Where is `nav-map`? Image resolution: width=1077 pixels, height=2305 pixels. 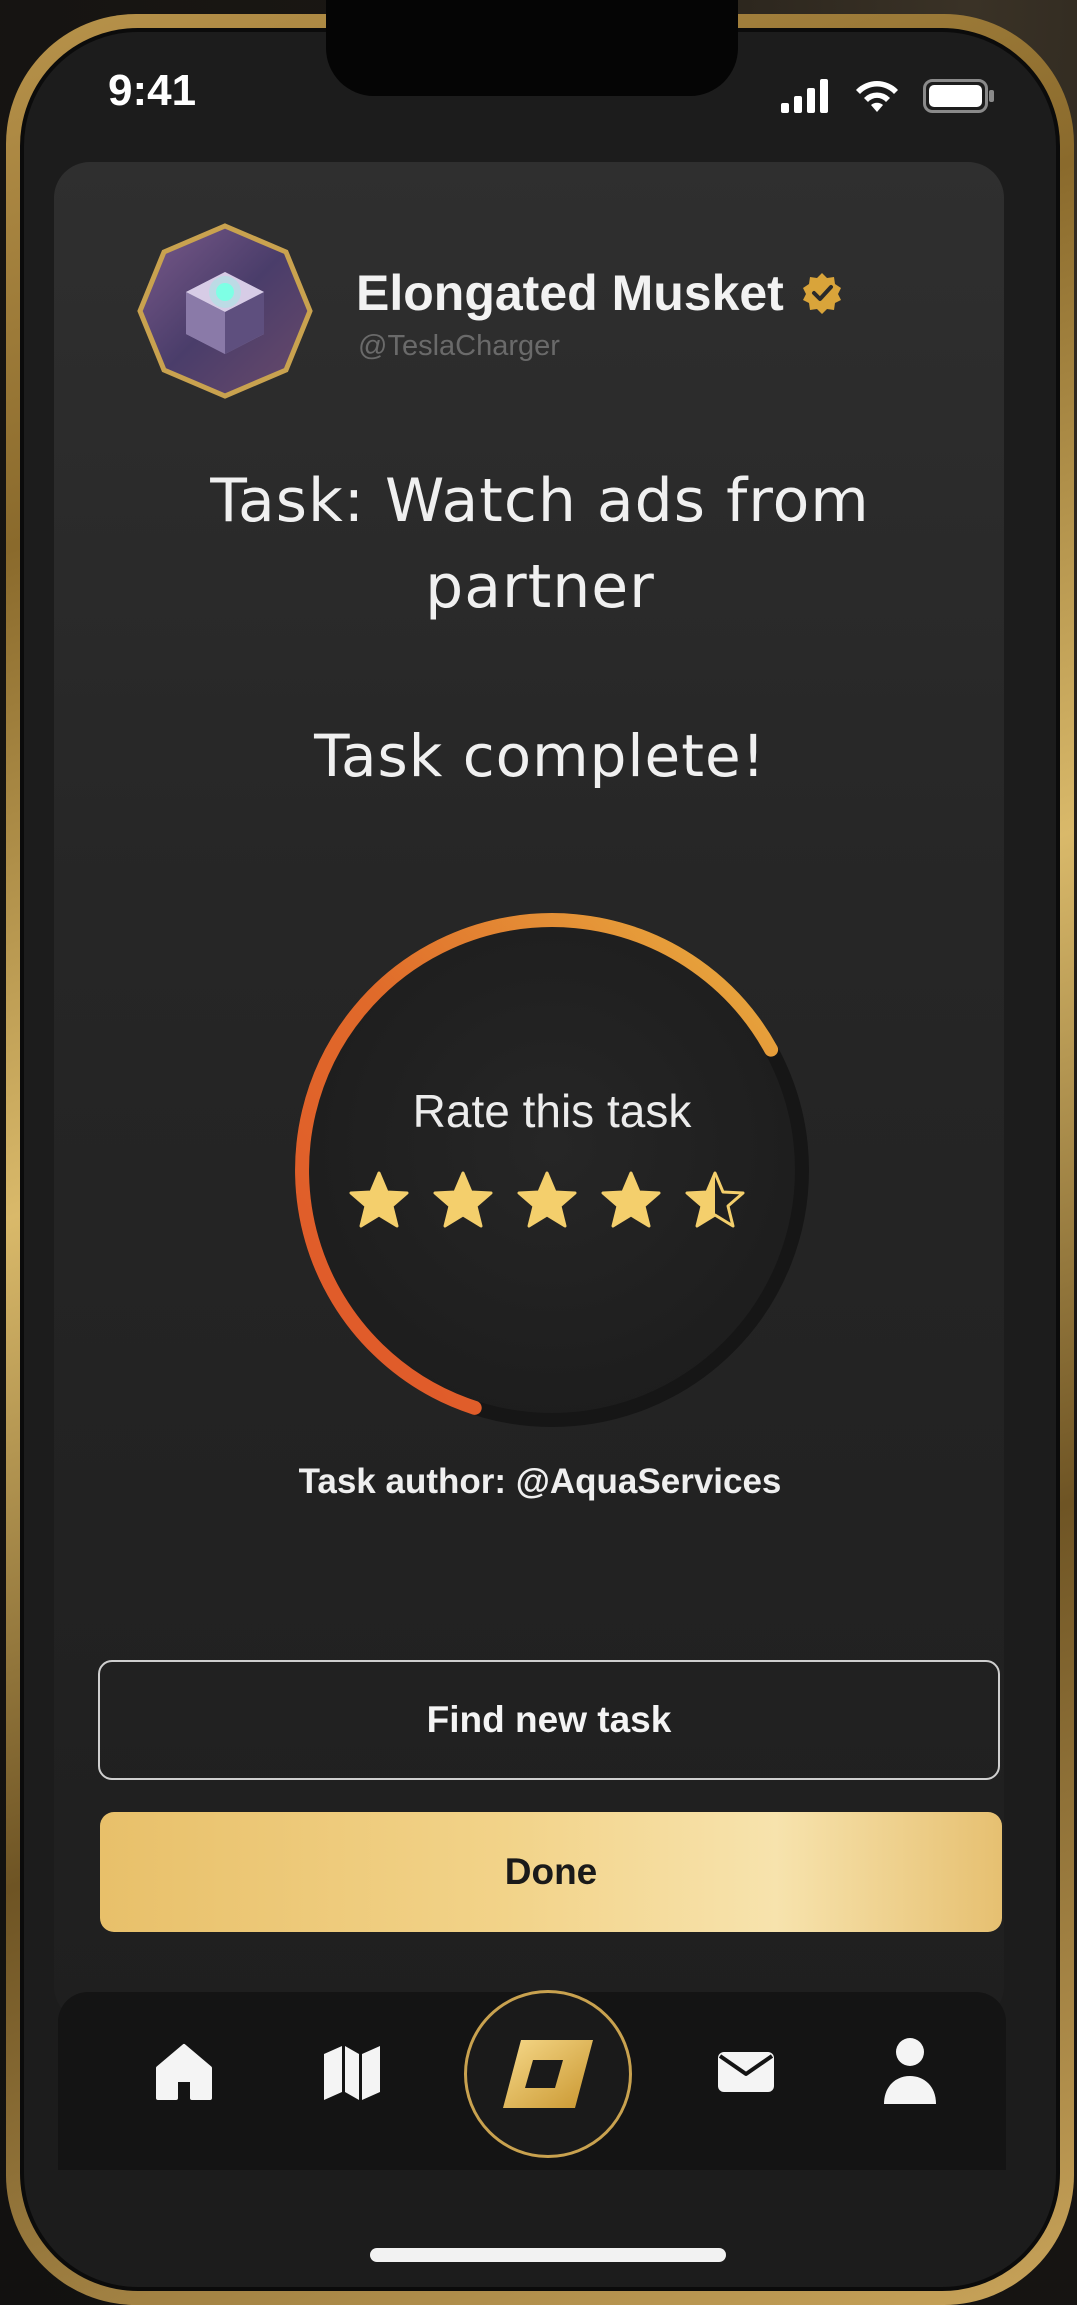 nav-map is located at coordinates (352, 2072).